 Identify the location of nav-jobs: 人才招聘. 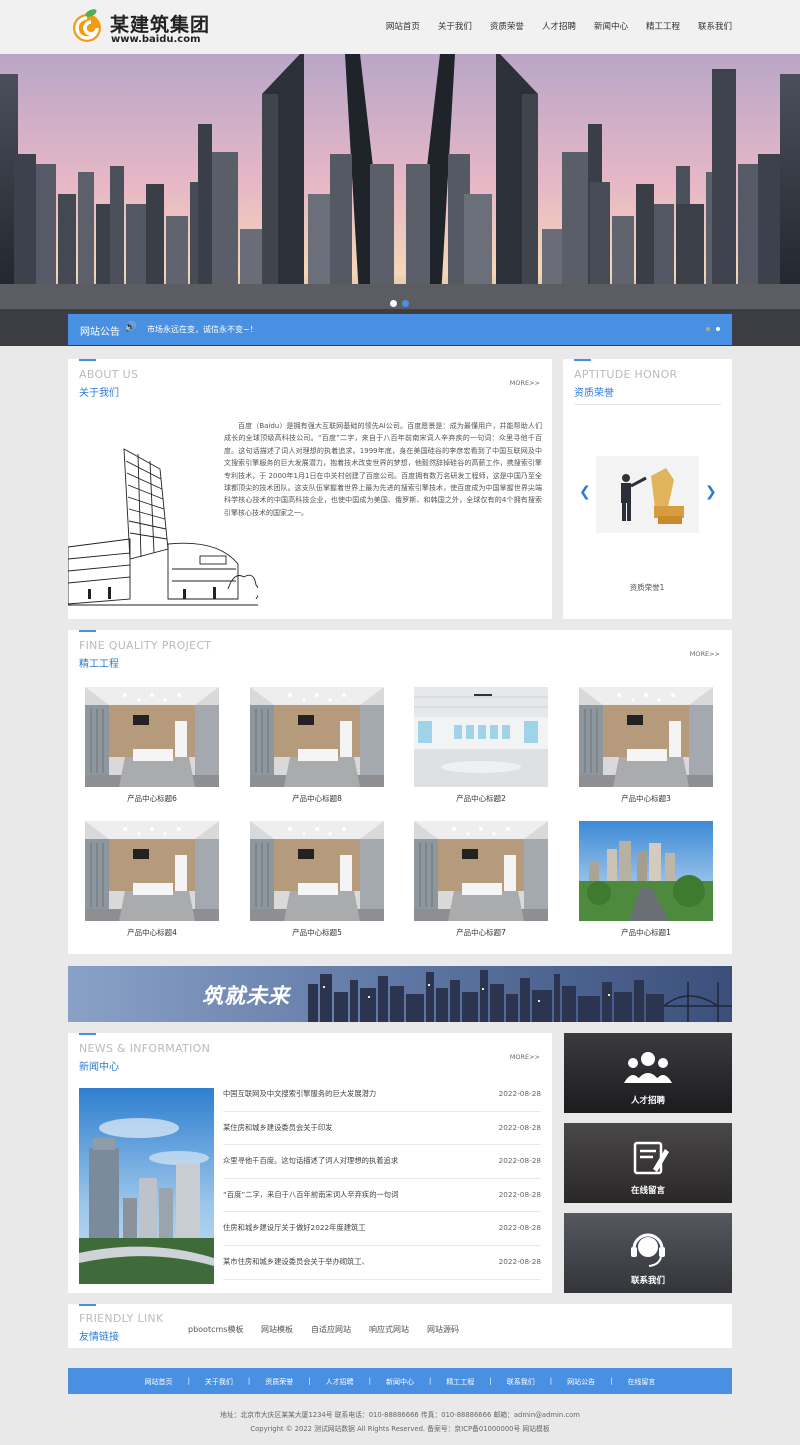
(559, 26).